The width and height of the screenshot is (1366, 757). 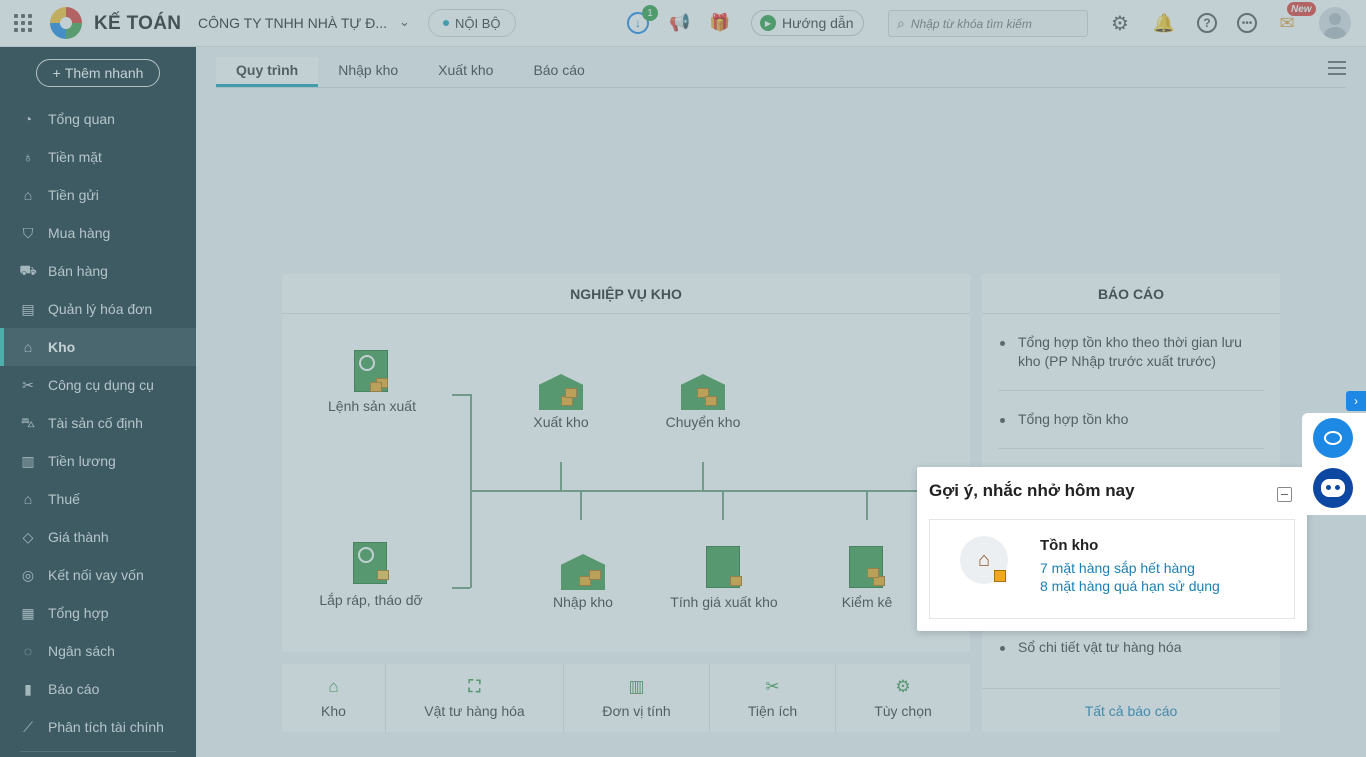 I want to click on box-icon, so click(x=1000, y=576).